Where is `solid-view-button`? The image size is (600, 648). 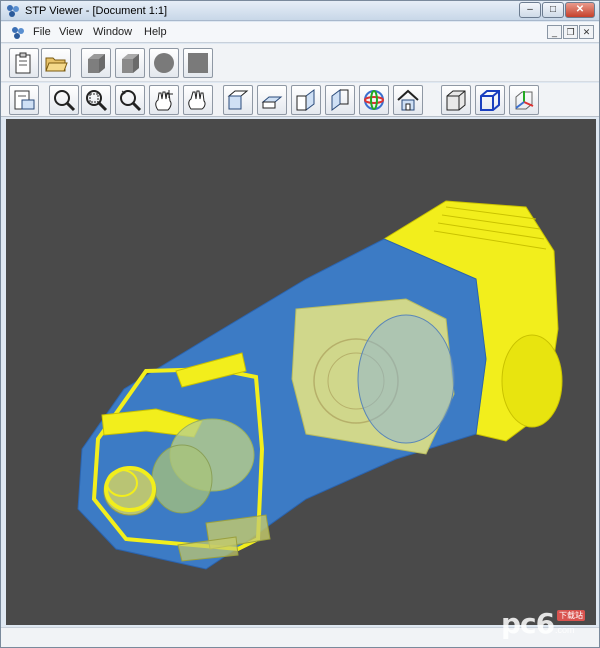 solid-view-button is located at coordinates (96, 63).